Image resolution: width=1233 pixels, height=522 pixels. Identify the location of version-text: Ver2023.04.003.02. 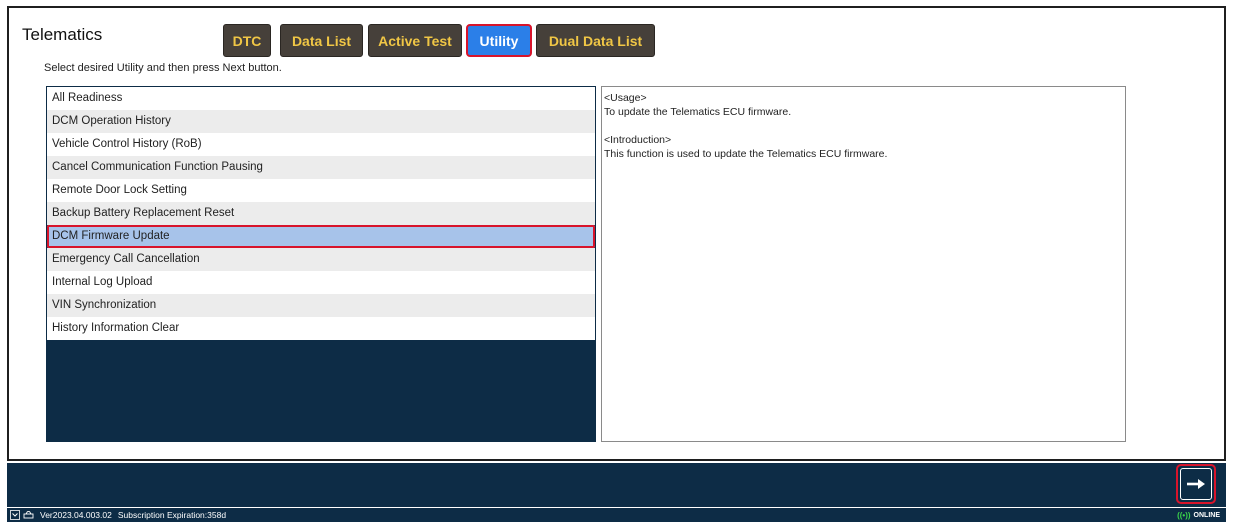
(76, 515).